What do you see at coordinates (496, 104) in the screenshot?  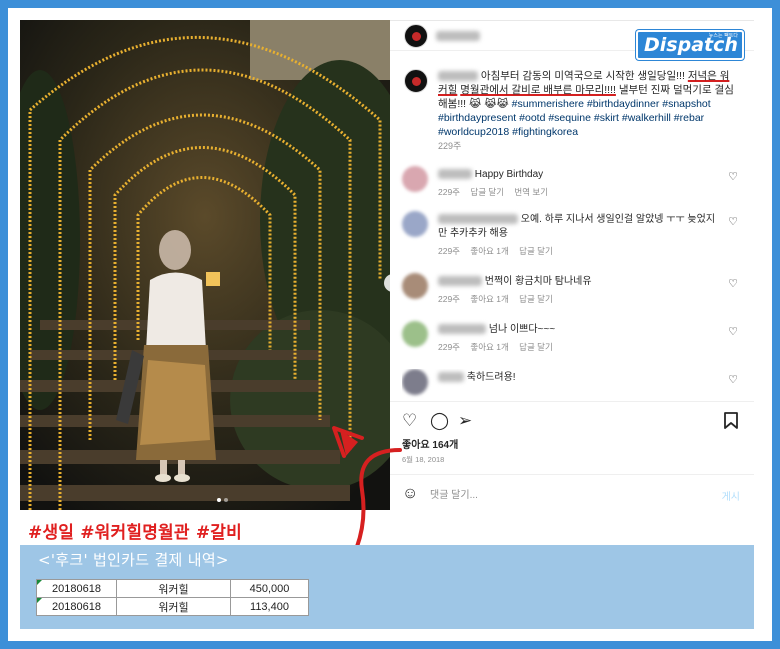 I see `caption-emoji: 😹😹` at bounding box center [496, 104].